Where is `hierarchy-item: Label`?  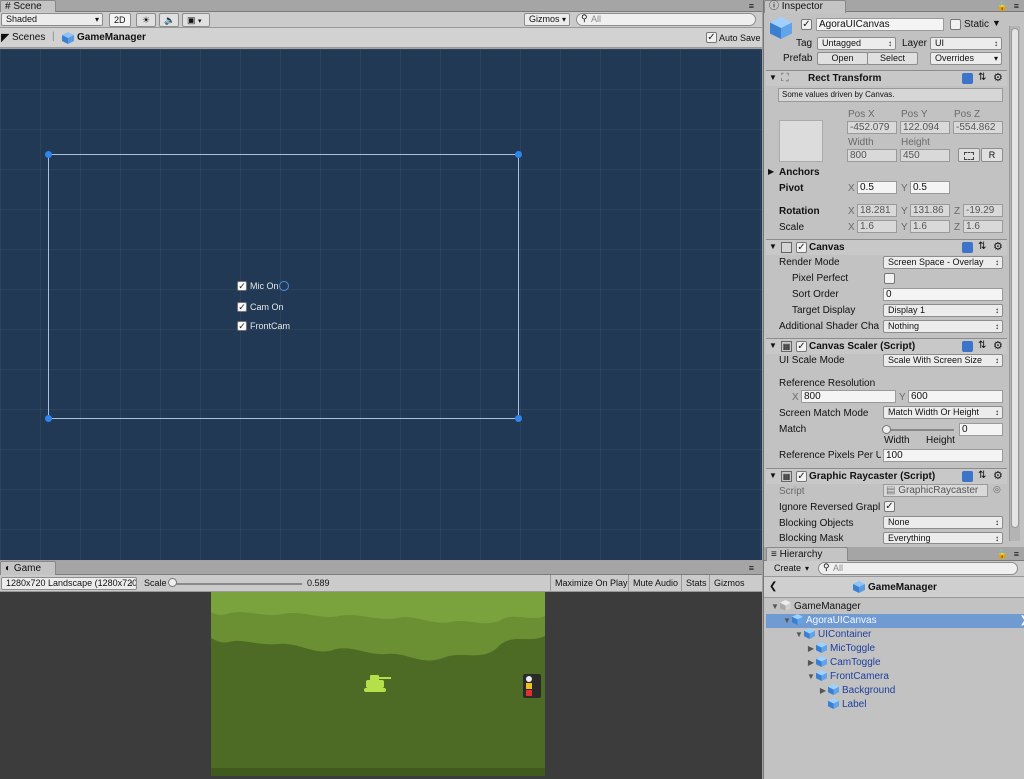
hierarchy-item: Label is located at coordinates (895, 705).